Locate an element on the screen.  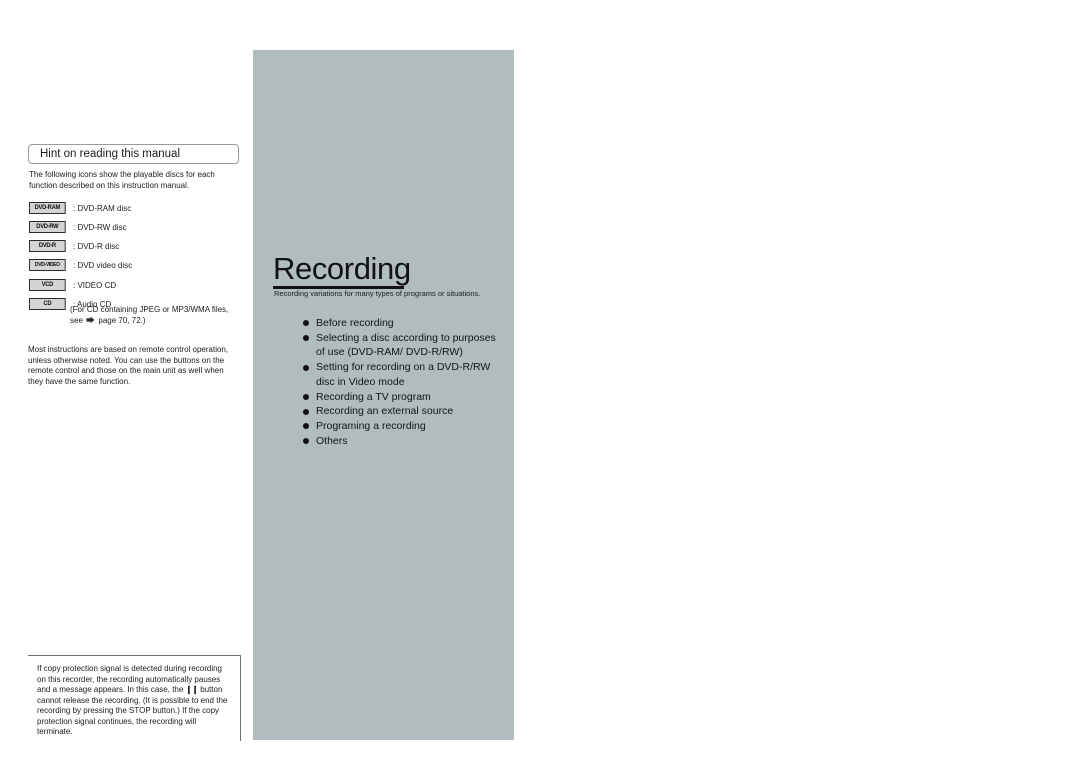
hint-header-label: Hint on reading this manual is located at coordinates (110, 153).